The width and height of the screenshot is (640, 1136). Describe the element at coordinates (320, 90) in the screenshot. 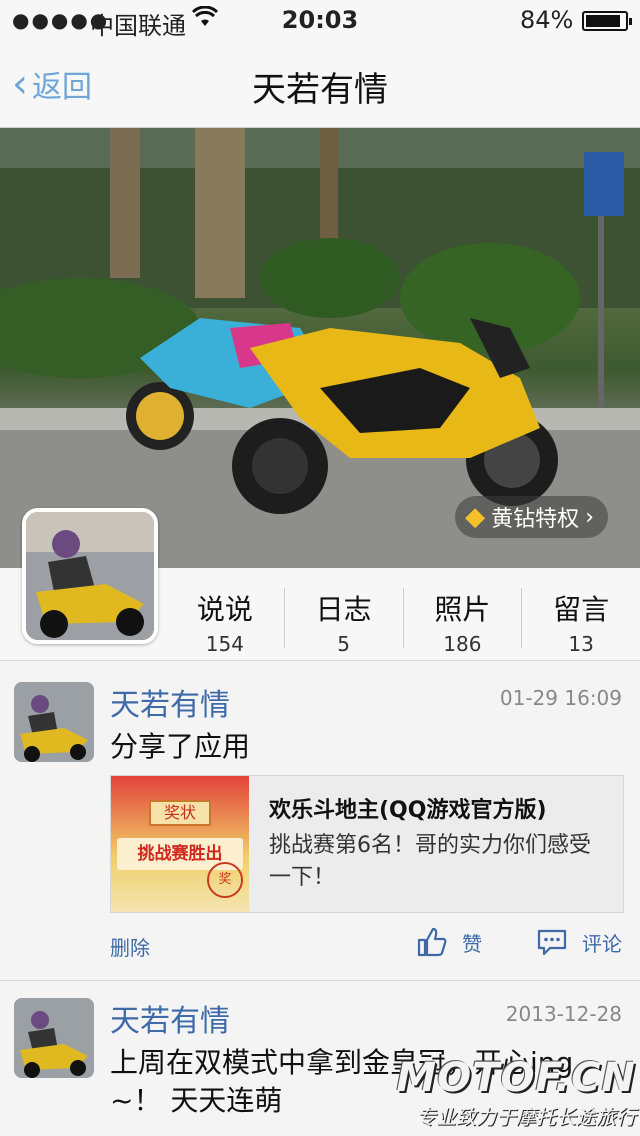

I see `page-title: 天若有情` at that location.